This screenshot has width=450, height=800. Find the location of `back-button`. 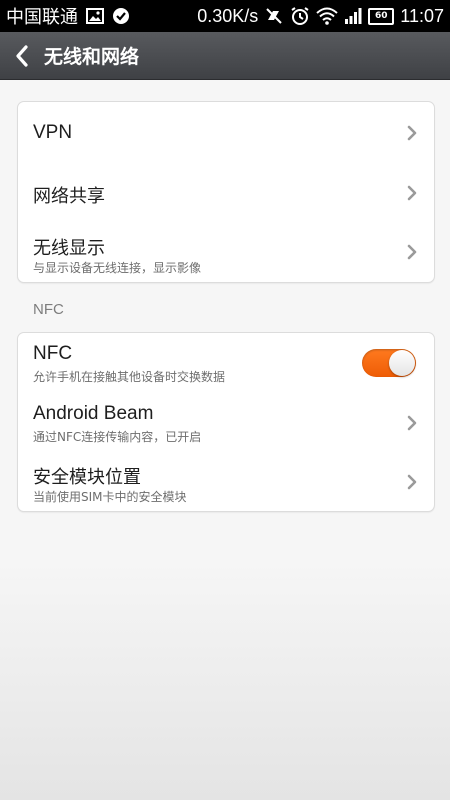

back-button is located at coordinates (22, 56).